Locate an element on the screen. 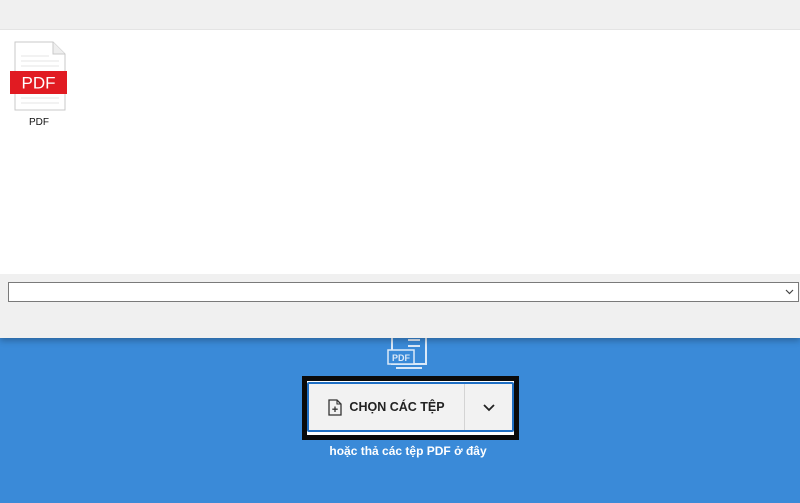 This screenshot has height=503, width=800. pdf-badge-label: PDF is located at coordinates (39, 83).